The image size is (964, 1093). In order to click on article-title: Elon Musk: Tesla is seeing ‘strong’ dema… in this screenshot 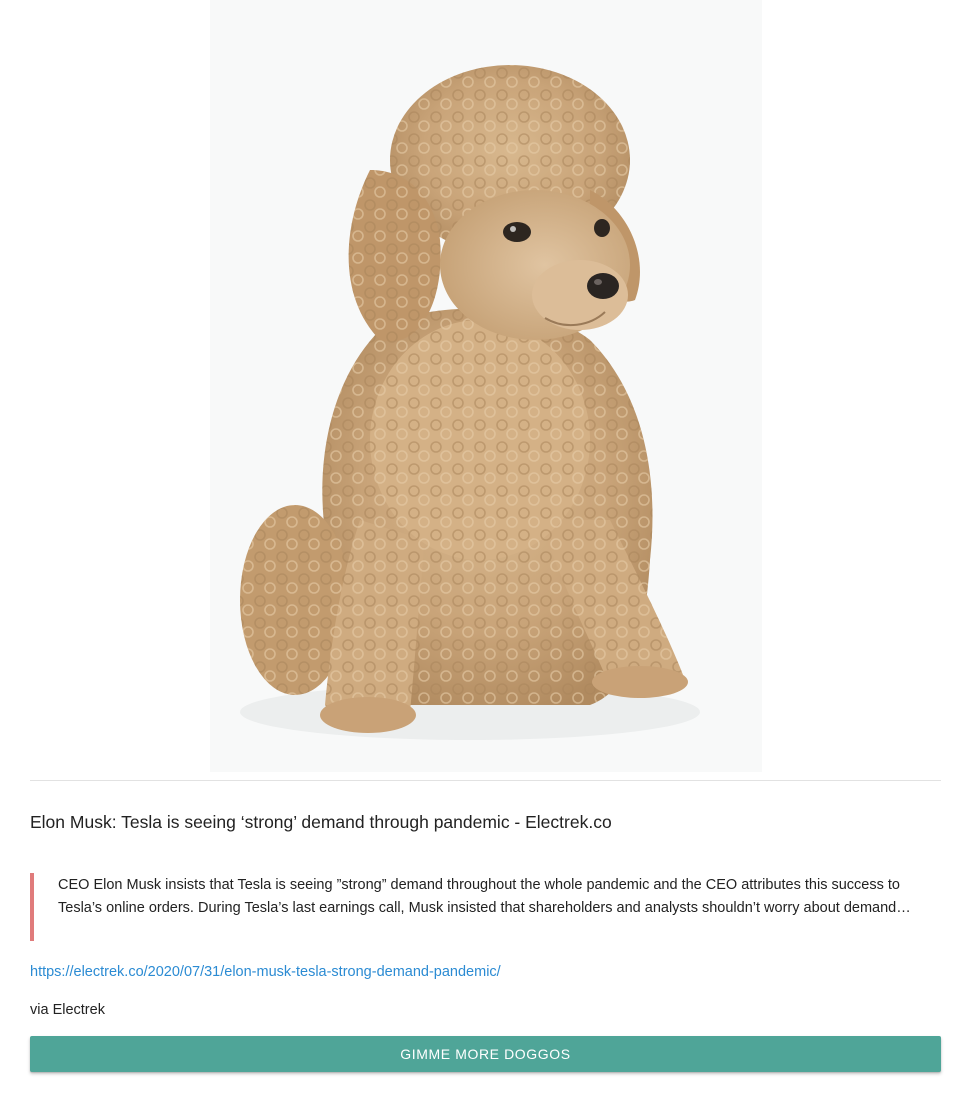, I will do `click(321, 822)`.